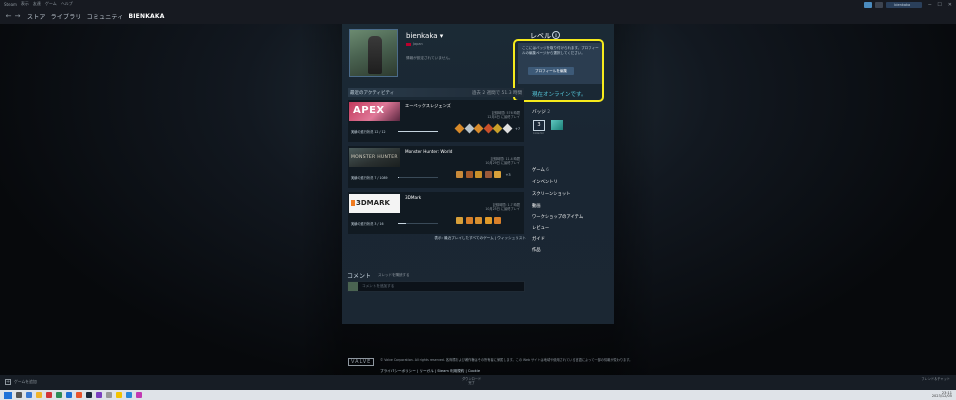 This screenshot has height=400, width=956. What do you see at coordinates (369, 110) in the screenshot?
I see `game-capsule-text: APEX` at bounding box center [369, 110].